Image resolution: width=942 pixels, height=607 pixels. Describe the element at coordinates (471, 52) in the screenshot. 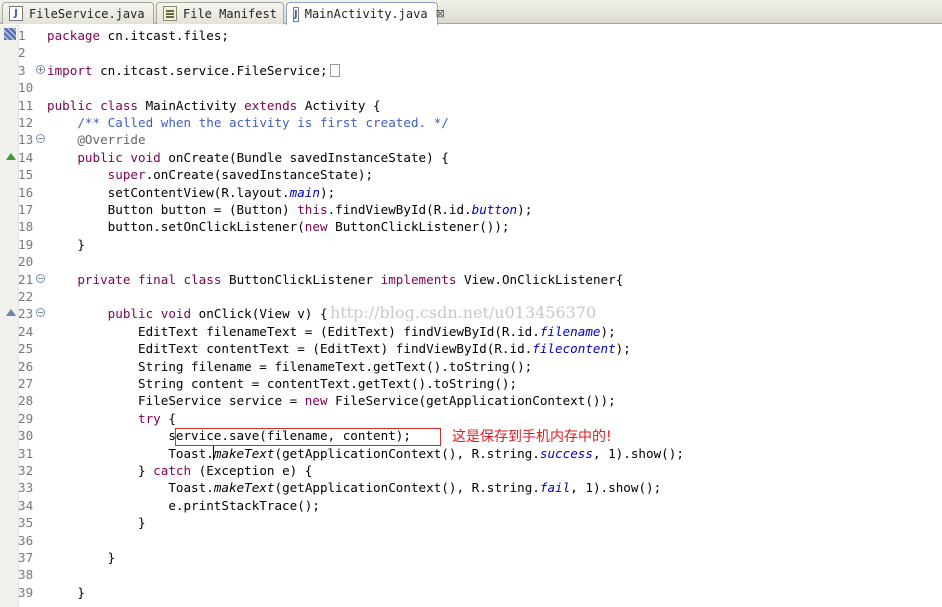

I see `code-line: 2` at that location.